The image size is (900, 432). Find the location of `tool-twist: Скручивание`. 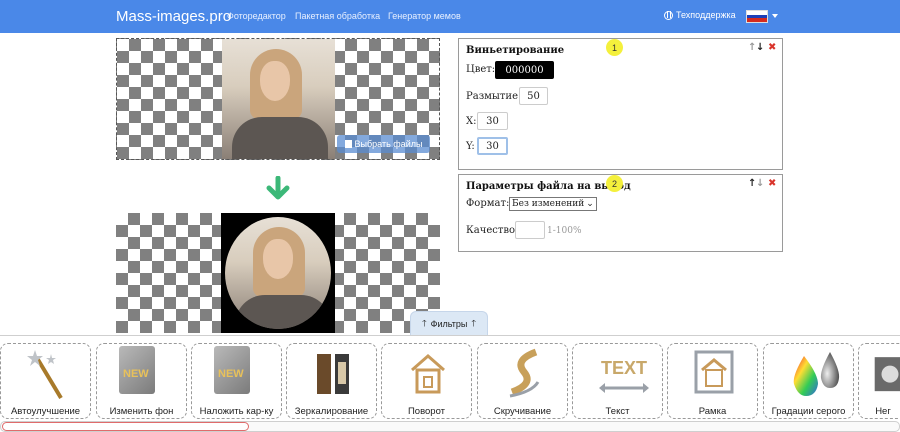

tool-twist: Скручивание is located at coordinates (522, 381).